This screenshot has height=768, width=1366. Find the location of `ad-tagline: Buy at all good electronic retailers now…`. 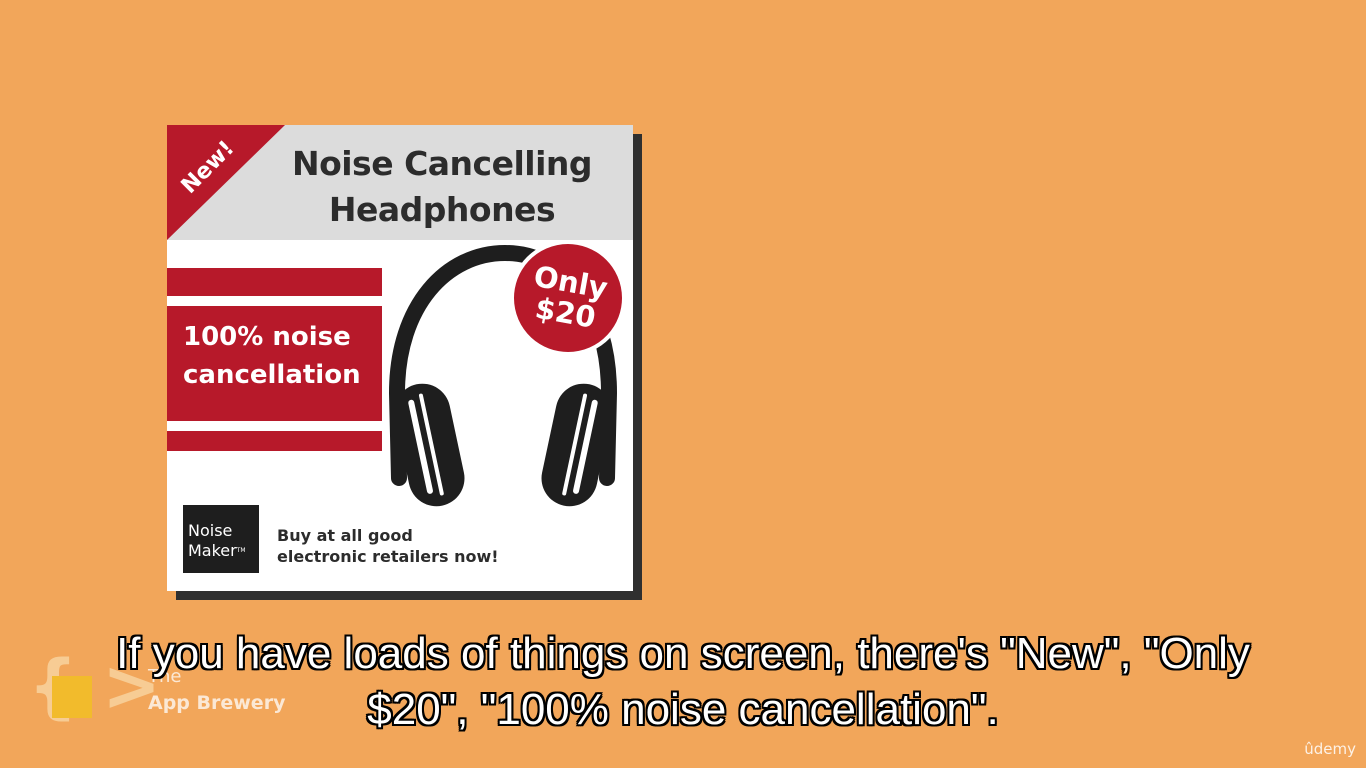

ad-tagline: Buy at all good electronic retailers now… is located at coordinates (447, 546).